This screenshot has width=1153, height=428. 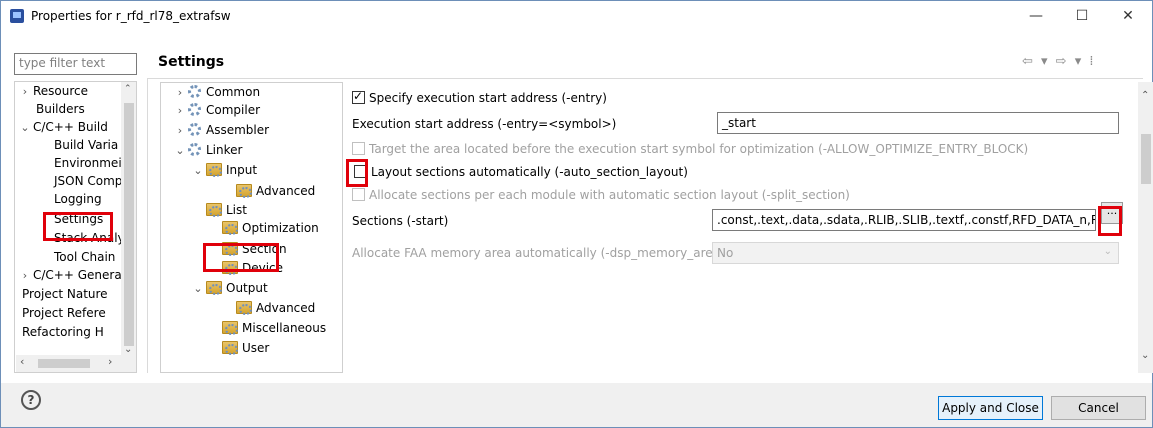 What do you see at coordinates (230, 288) in the screenshot?
I see `tool-tree-item: ⌄ Output` at bounding box center [230, 288].